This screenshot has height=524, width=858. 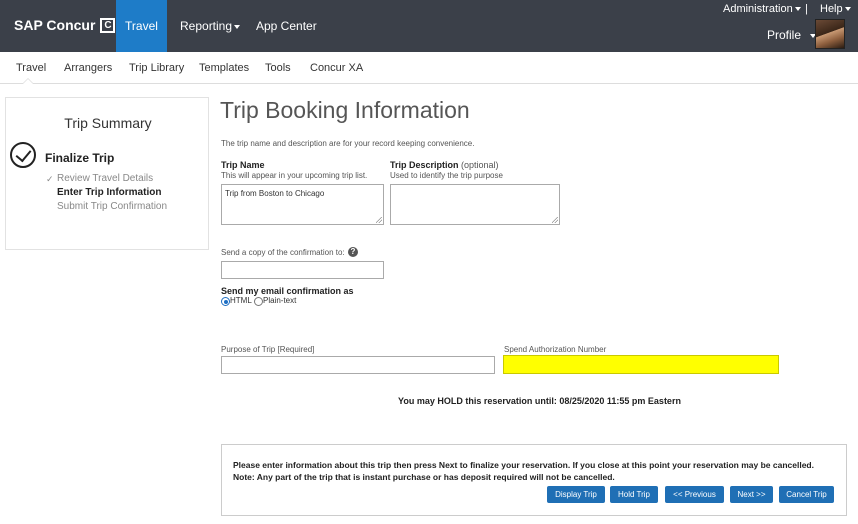 What do you see at coordinates (243, 165) in the screenshot?
I see `trip-name-label: Trip Name` at bounding box center [243, 165].